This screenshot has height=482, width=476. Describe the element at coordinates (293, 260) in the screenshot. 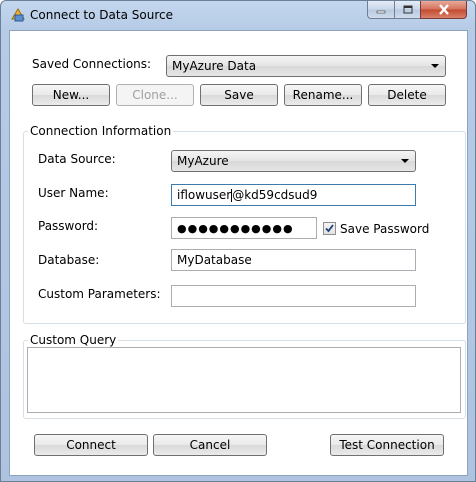

I see `database-field: MyDatabase` at that location.